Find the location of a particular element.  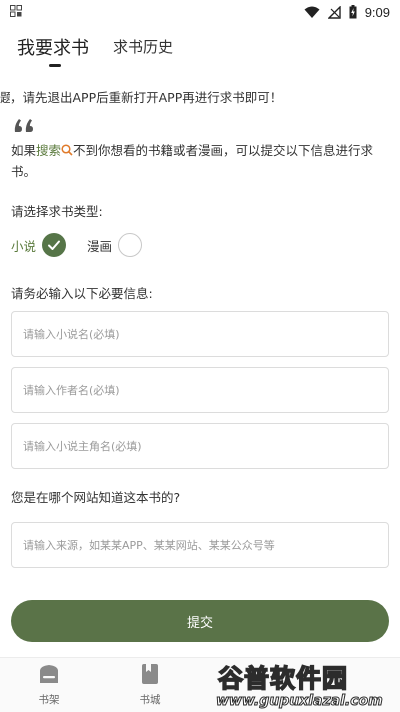

watermark-url: www.gupuxlazal.com is located at coordinates (300, 701).